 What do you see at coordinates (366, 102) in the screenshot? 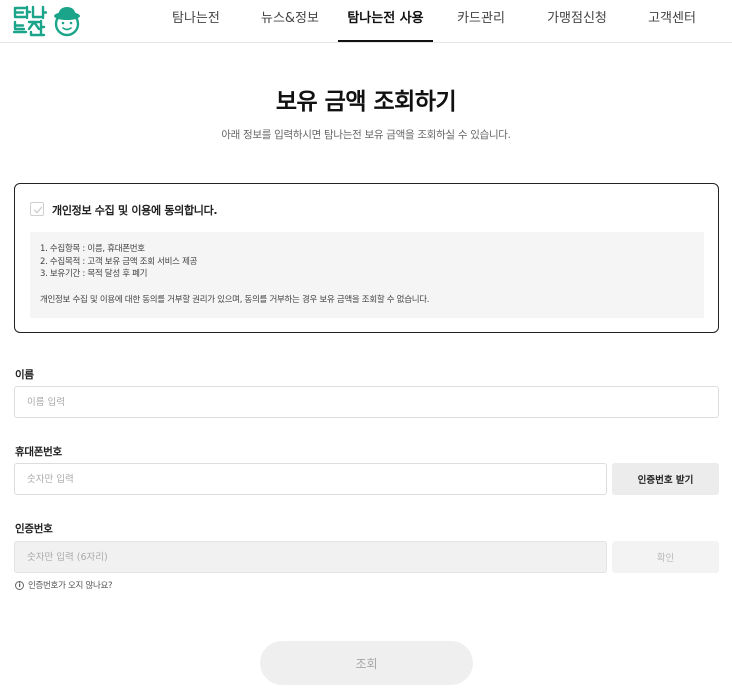
I see `page-title: 보유 금액 조회하기` at bounding box center [366, 102].